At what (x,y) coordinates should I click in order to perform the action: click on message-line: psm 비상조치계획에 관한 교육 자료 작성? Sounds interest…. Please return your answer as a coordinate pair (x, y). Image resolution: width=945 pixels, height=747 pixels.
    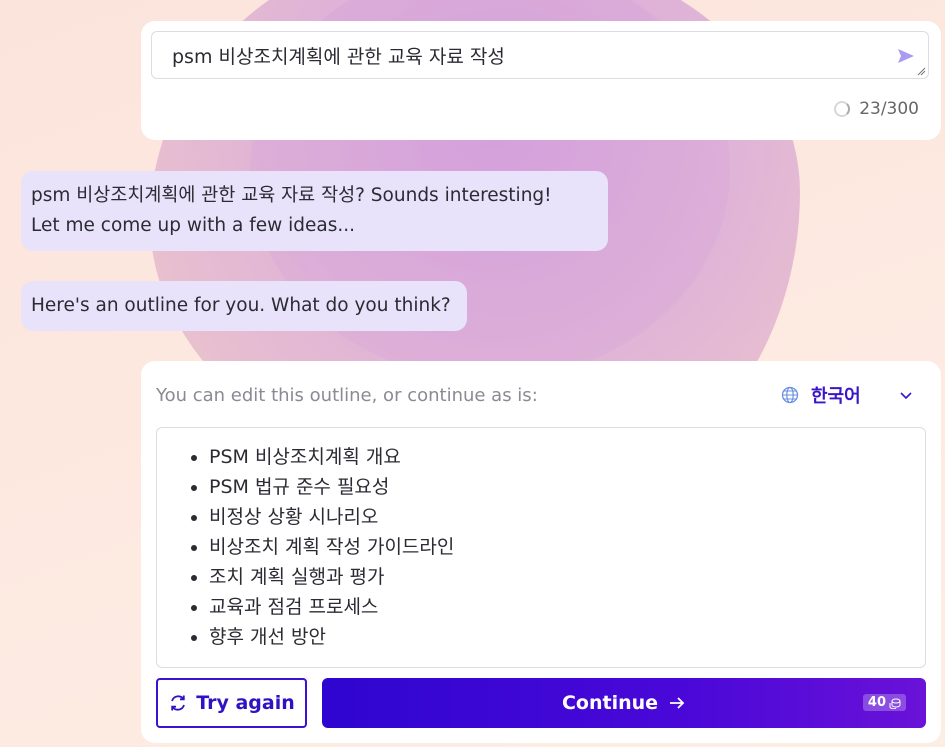
    Looking at the image, I should click on (291, 195).